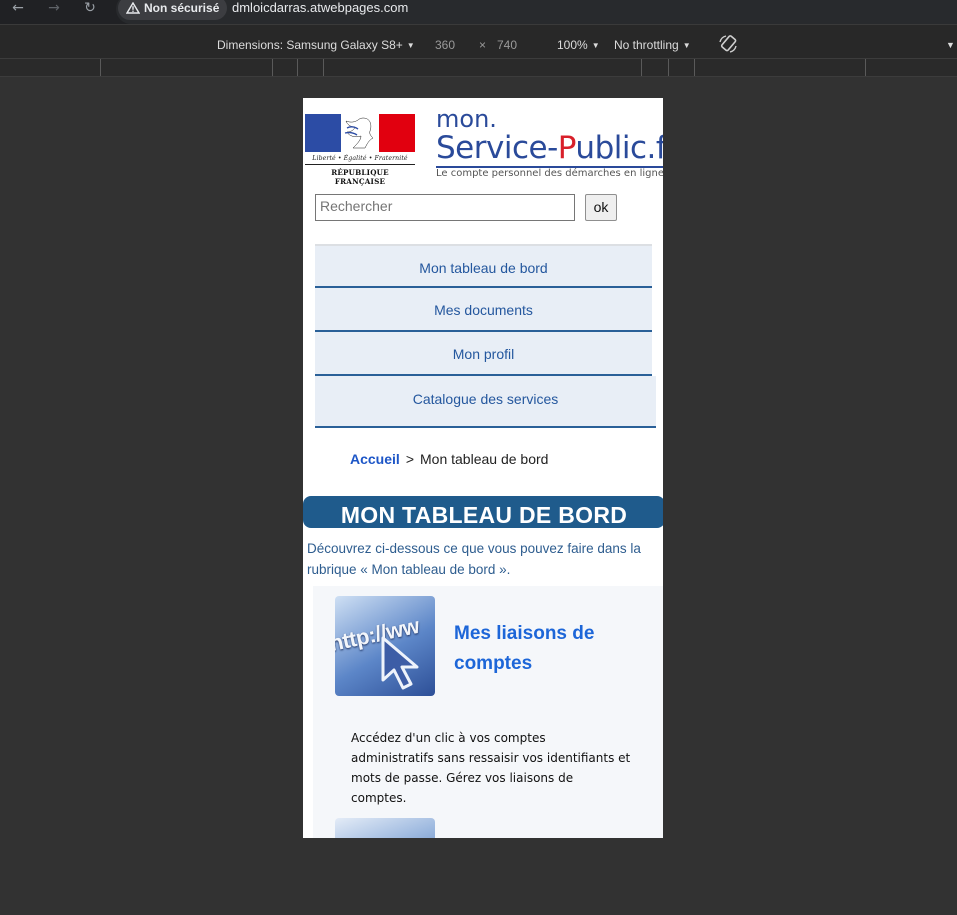  What do you see at coordinates (484, 459) in the screenshot?
I see `breadcrumb-current: Mon tableau de bord` at bounding box center [484, 459].